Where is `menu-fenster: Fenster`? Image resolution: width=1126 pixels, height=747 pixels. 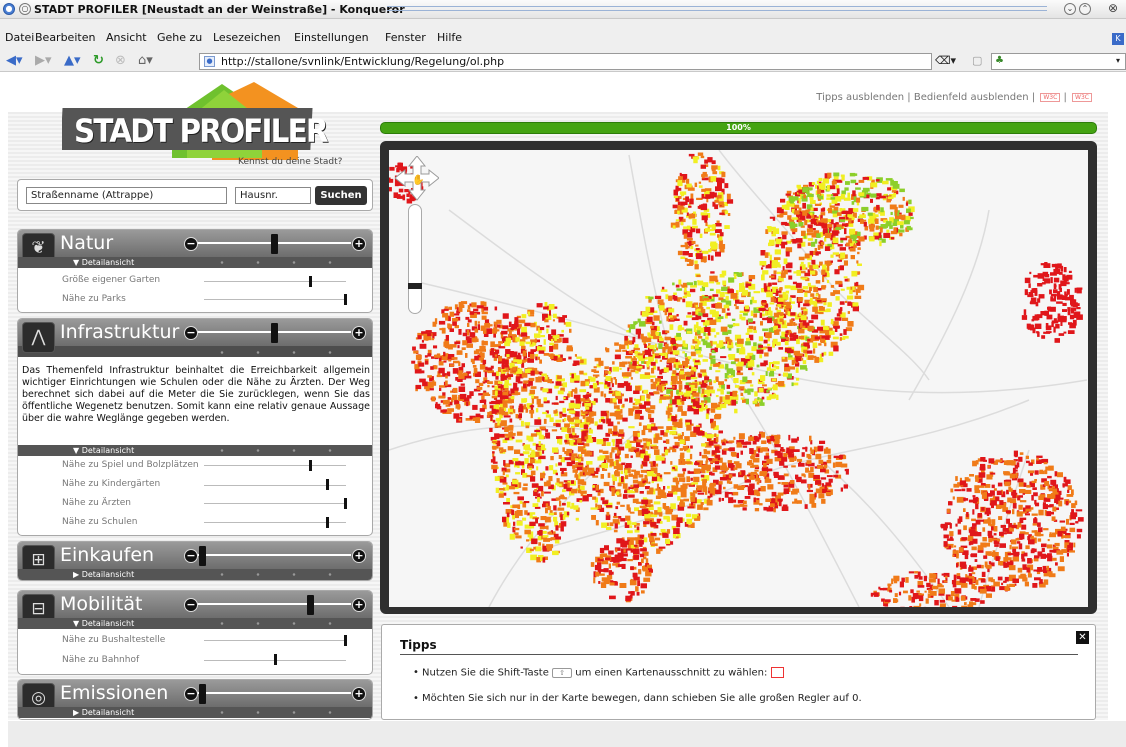
menu-fenster: Fenster is located at coordinates (405, 37).